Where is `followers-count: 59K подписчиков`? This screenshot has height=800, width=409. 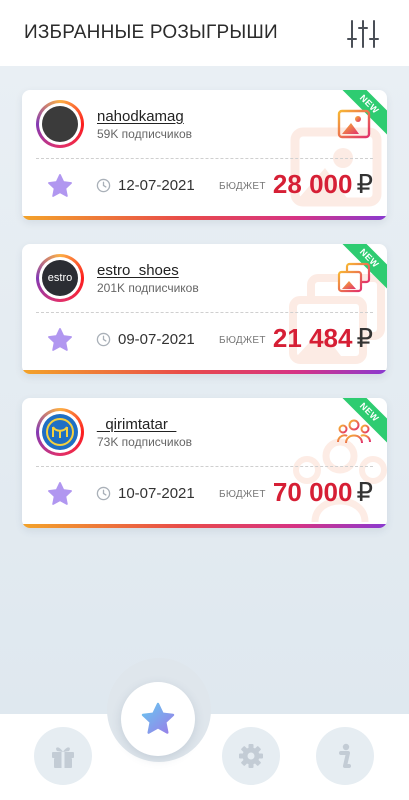 followers-count: 59K подписчиков is located at coordinates (145, 134).